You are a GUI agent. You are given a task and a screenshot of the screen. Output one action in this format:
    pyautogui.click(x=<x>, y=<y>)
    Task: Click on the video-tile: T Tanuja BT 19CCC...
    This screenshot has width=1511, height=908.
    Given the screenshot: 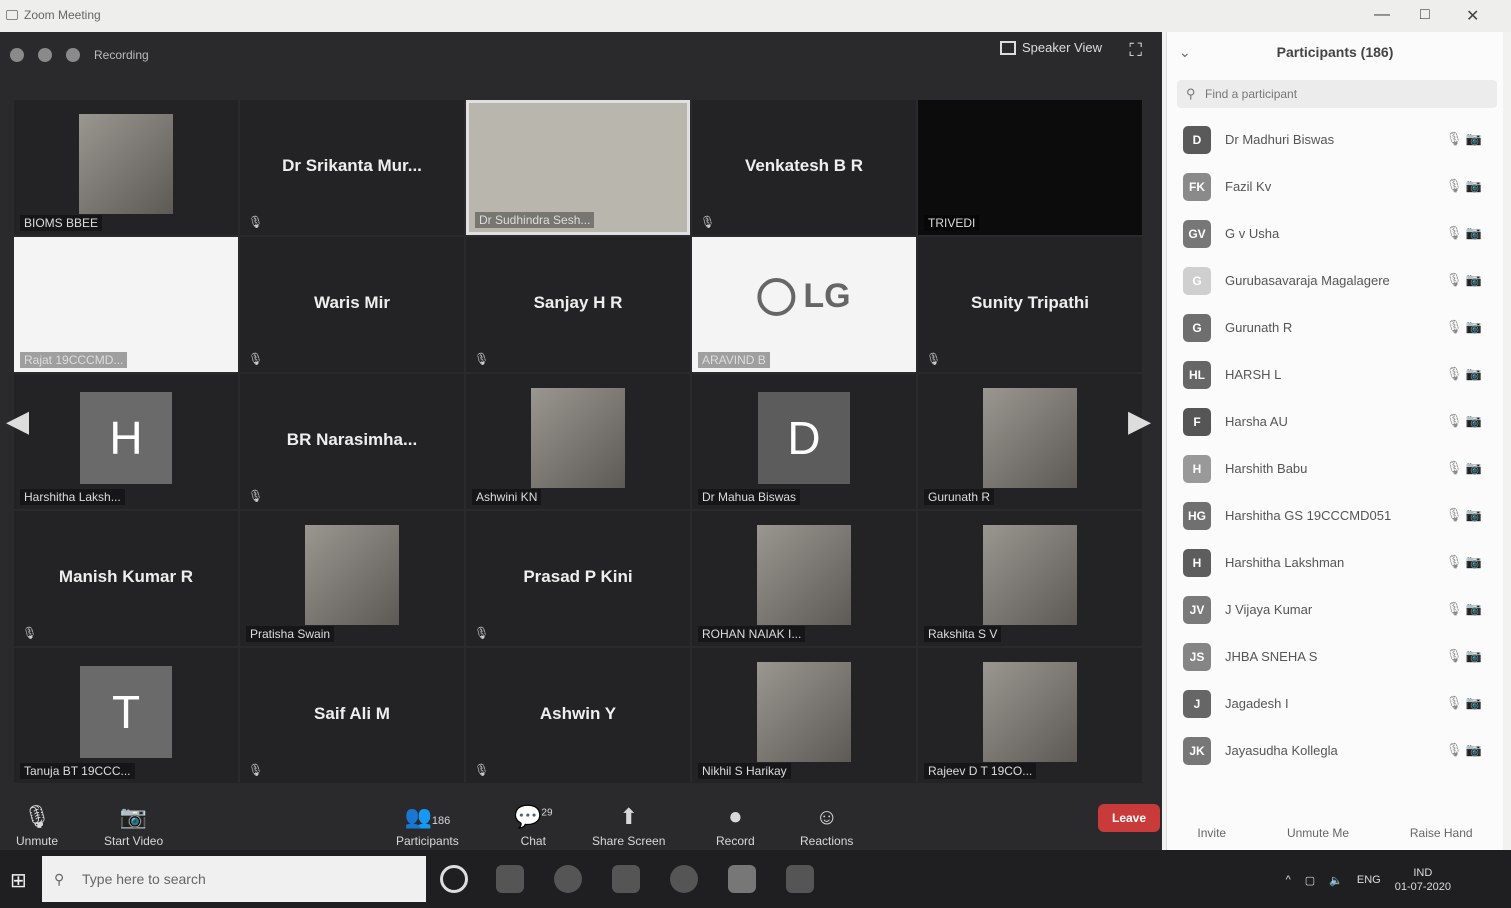 What is the action you would take?
    pyautogui.click(x=126, y=715)
    